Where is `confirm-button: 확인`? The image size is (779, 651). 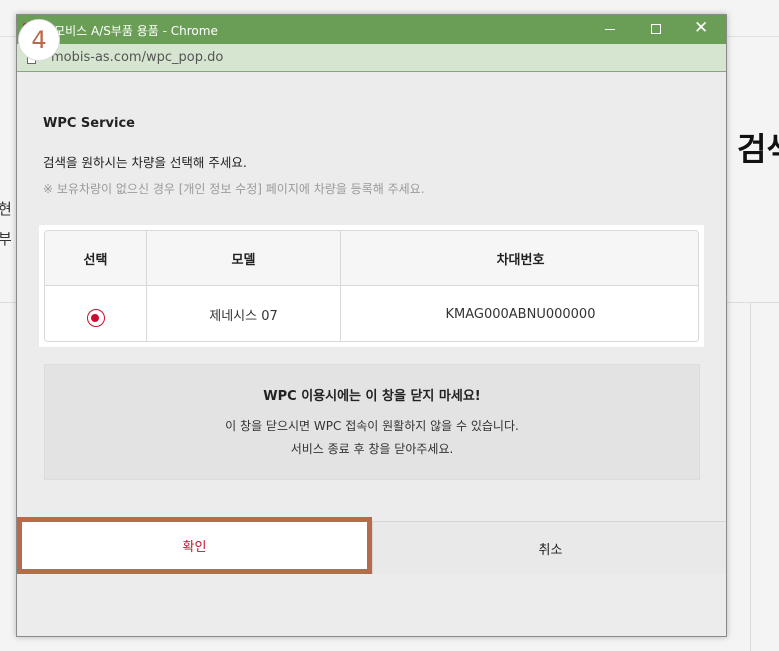 confirm-button: 확인 is located at coordinates (194, 545).